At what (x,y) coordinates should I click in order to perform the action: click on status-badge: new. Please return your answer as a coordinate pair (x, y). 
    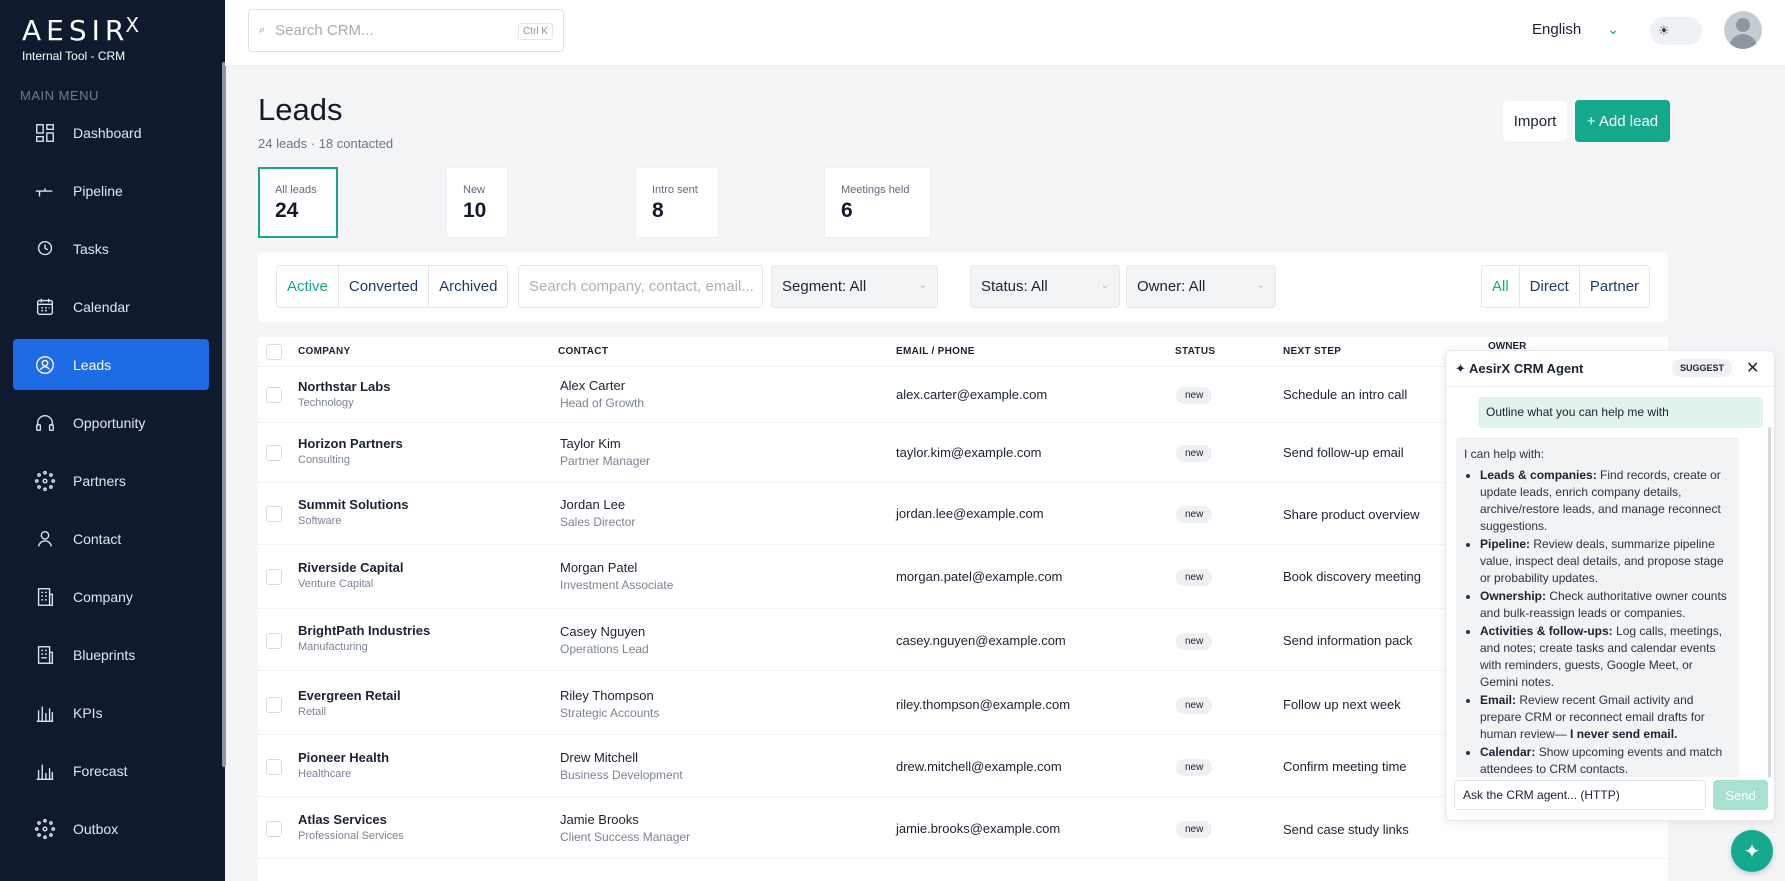
    Looking at the image, I should click on (1194, 453).